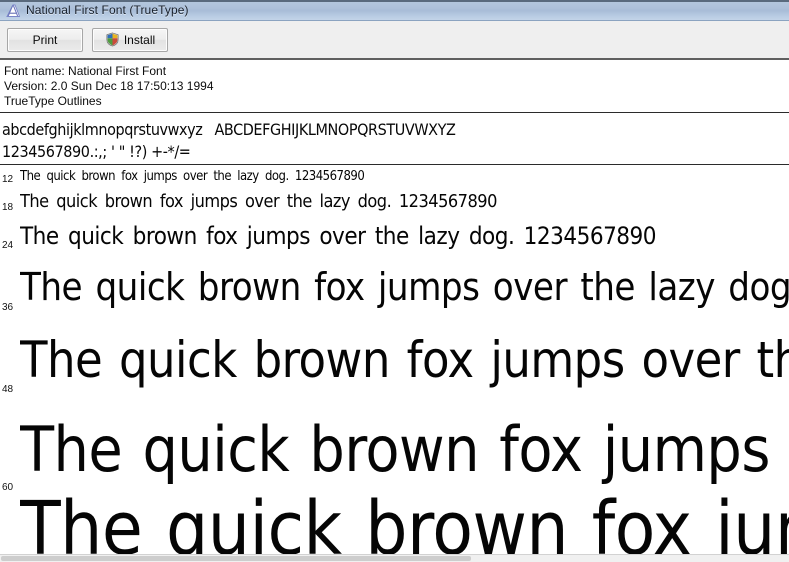 The height and width of the screenshot is (562, 789). Describe the element at coordinates (53, 101) in the screenshot. I see `font-outlines-line: TrueType Outlines` at that location.